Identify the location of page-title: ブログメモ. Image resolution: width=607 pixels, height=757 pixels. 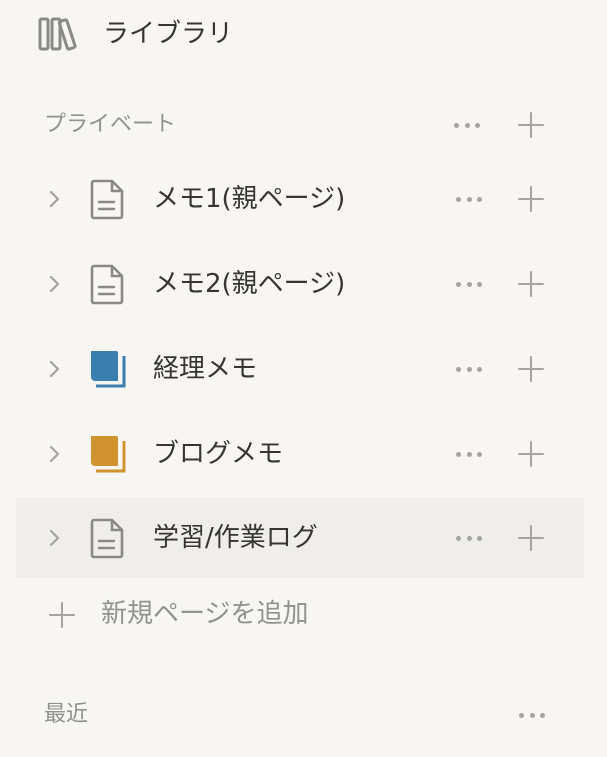
(218, 454).